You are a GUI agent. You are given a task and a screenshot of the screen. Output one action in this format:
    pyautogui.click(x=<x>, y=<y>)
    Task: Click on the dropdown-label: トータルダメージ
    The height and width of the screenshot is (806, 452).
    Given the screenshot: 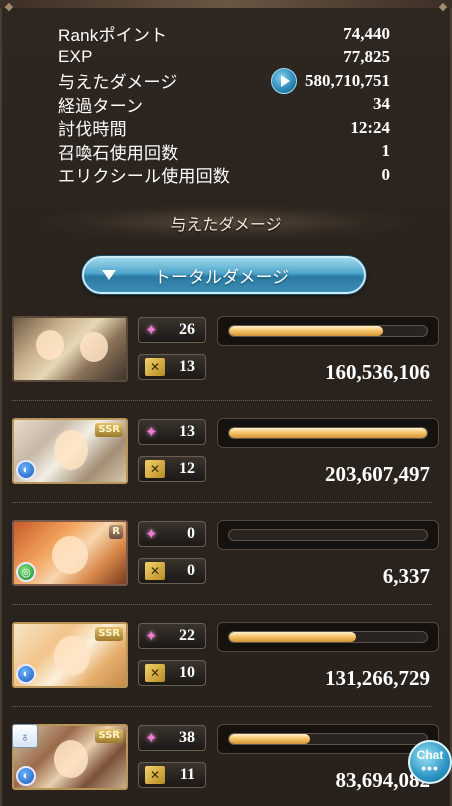 What is the action you would take?
    pyautogui.click(x=222, y=277)
    